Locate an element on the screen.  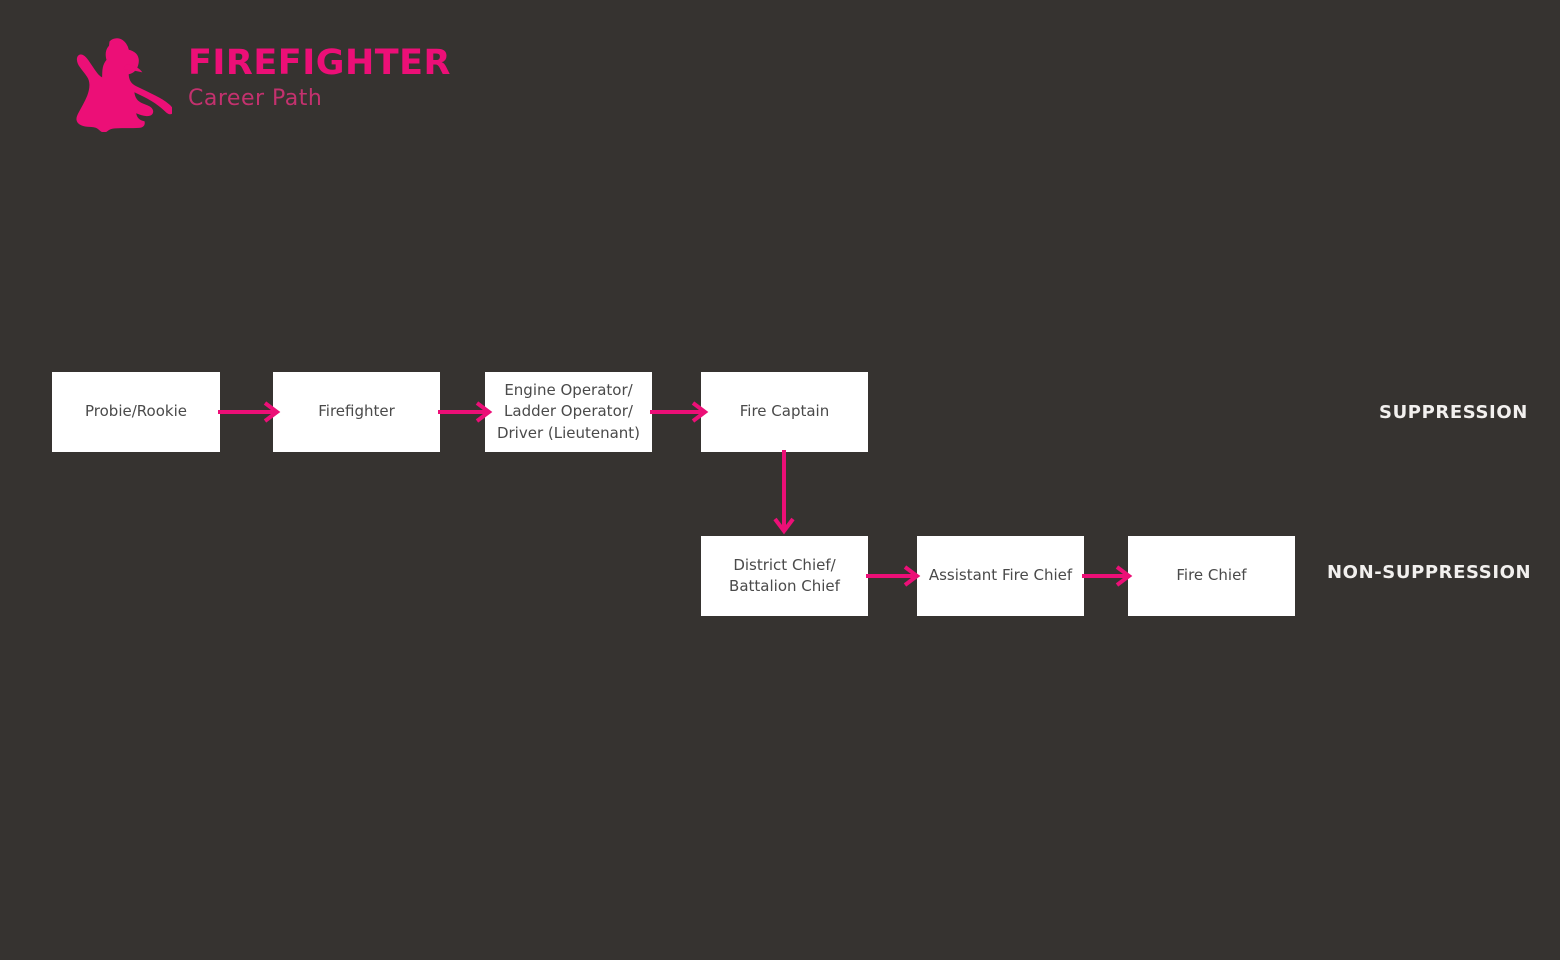
brand-text-block: FIREFIGHTER Career Path is located at coordinates (319, 78).